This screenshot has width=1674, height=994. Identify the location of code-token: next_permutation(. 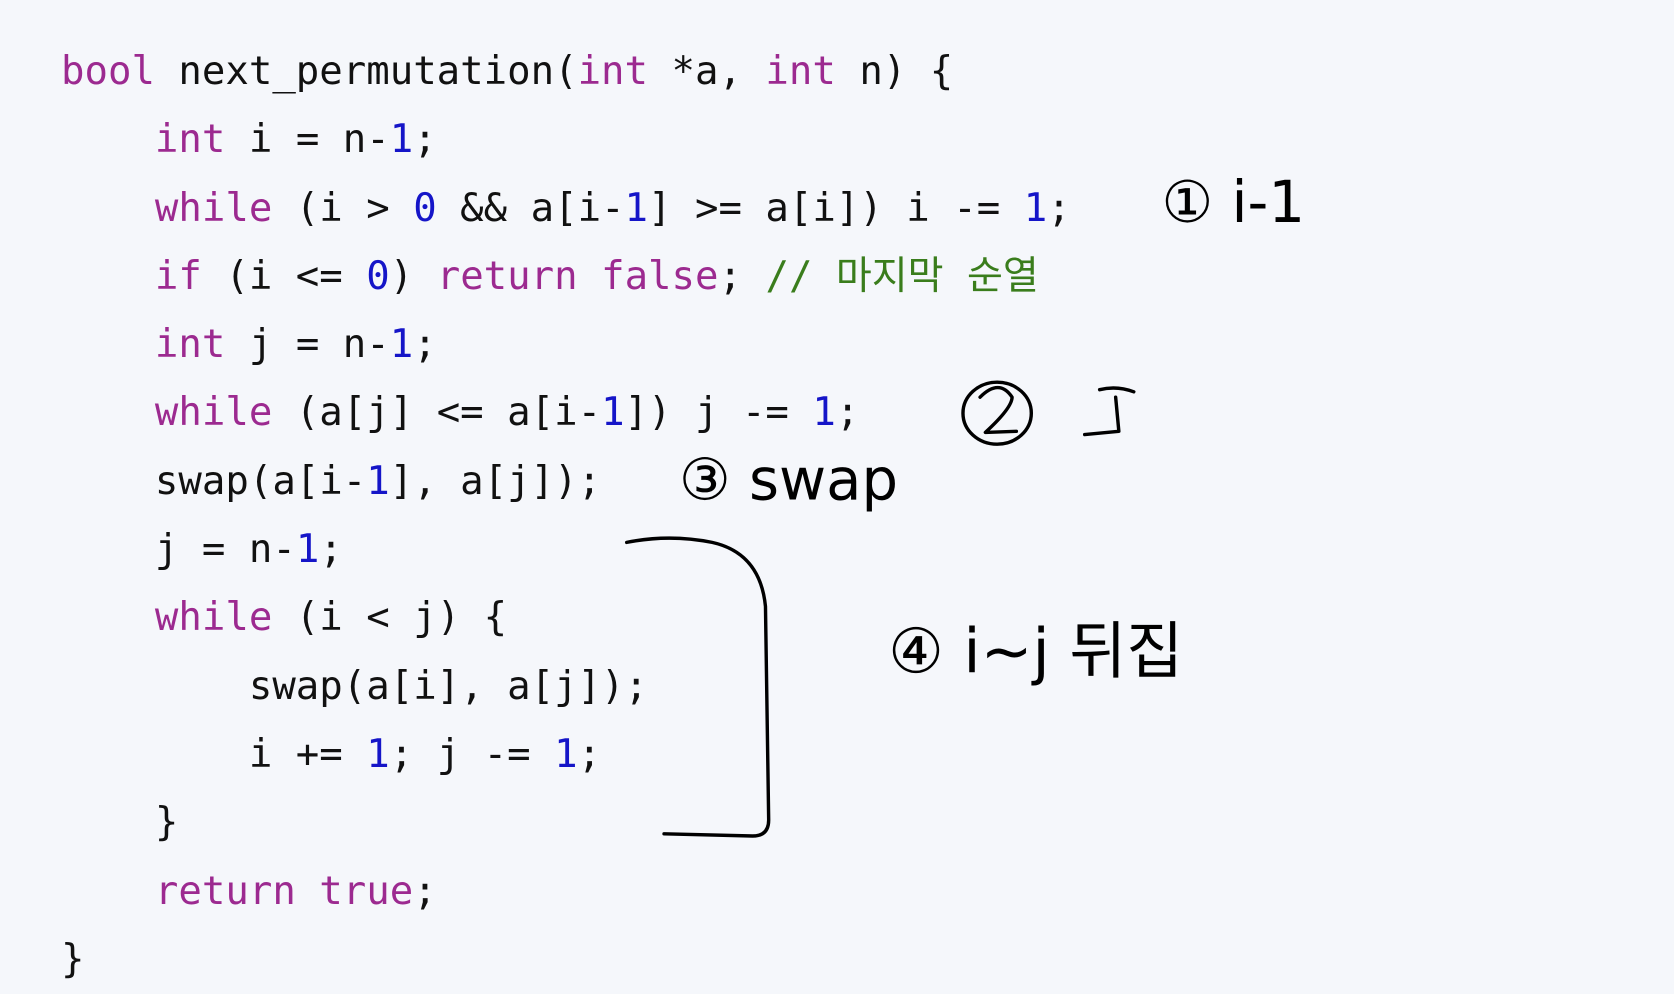
(366, 71).